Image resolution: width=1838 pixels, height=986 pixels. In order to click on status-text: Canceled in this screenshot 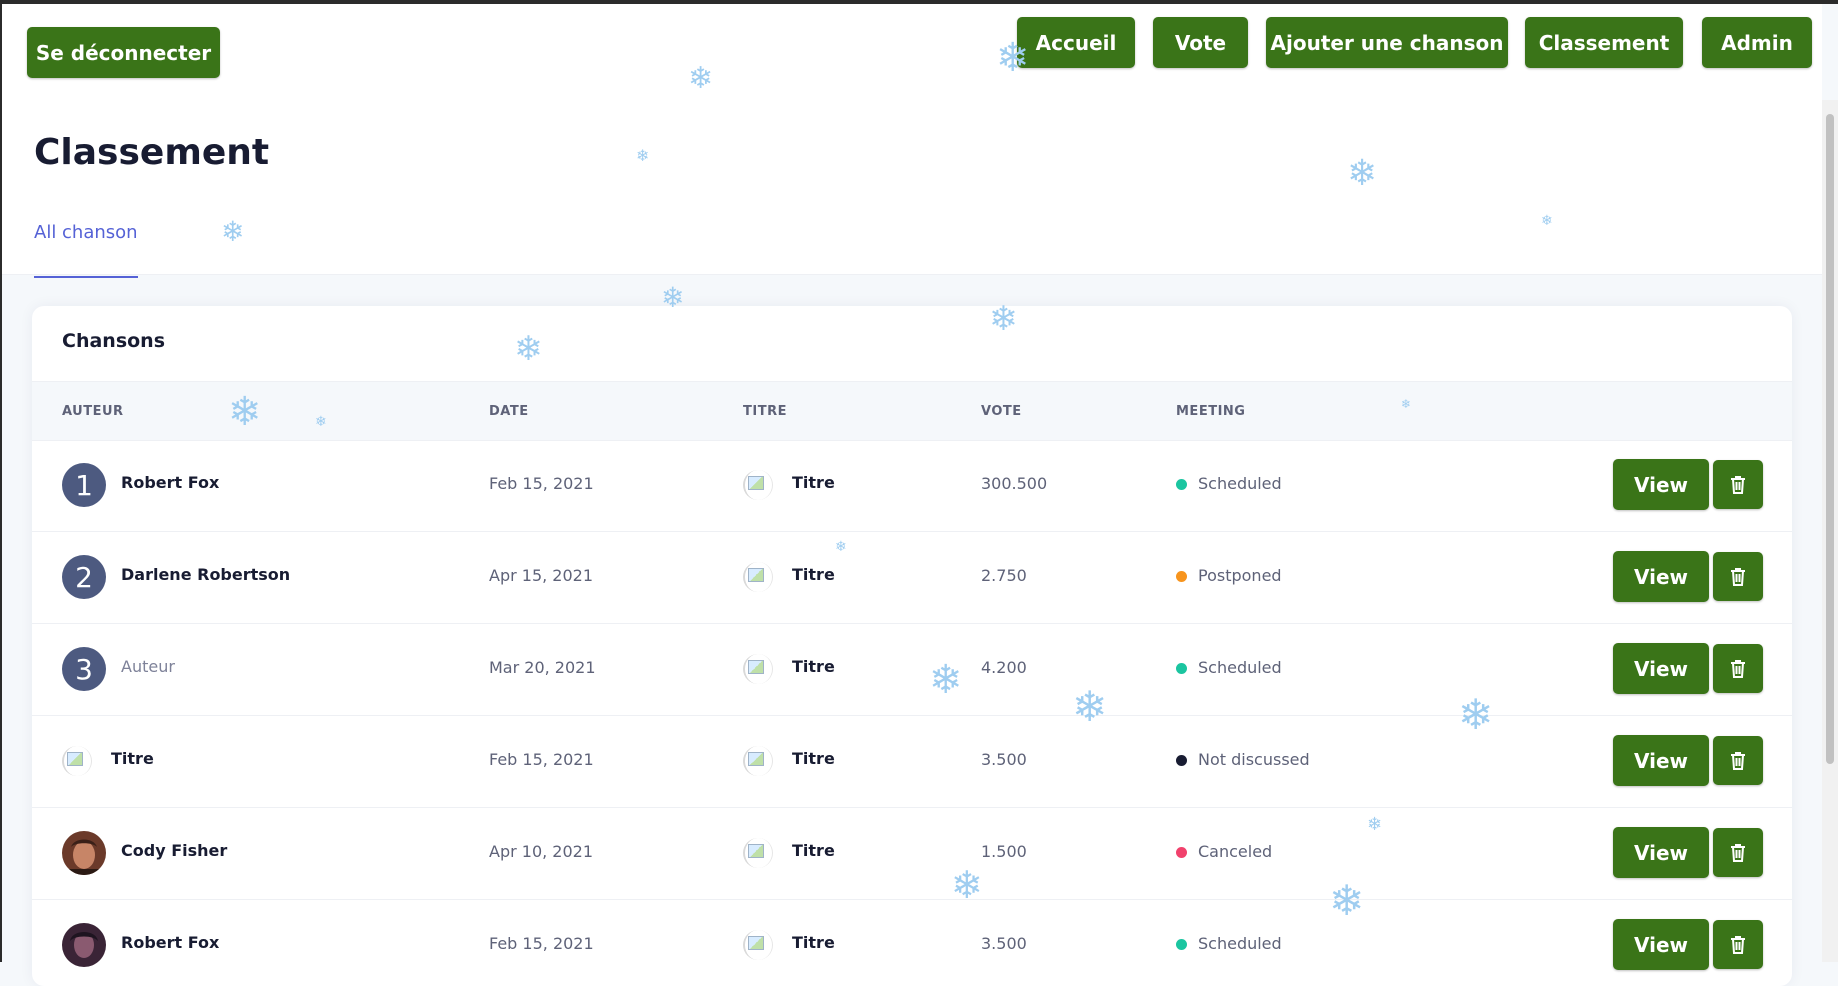, I will do `click(1235, 851)`.